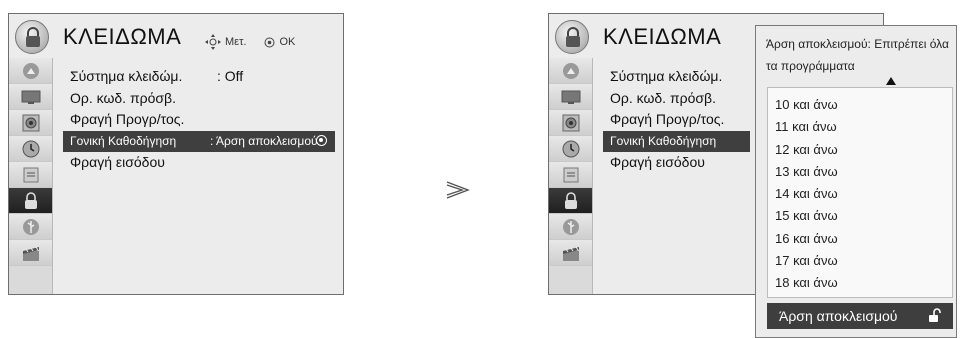  I want to click on menu-header: ΚΛΕΙΔΩΜΑ Μετ. OK, so click(176, 36).